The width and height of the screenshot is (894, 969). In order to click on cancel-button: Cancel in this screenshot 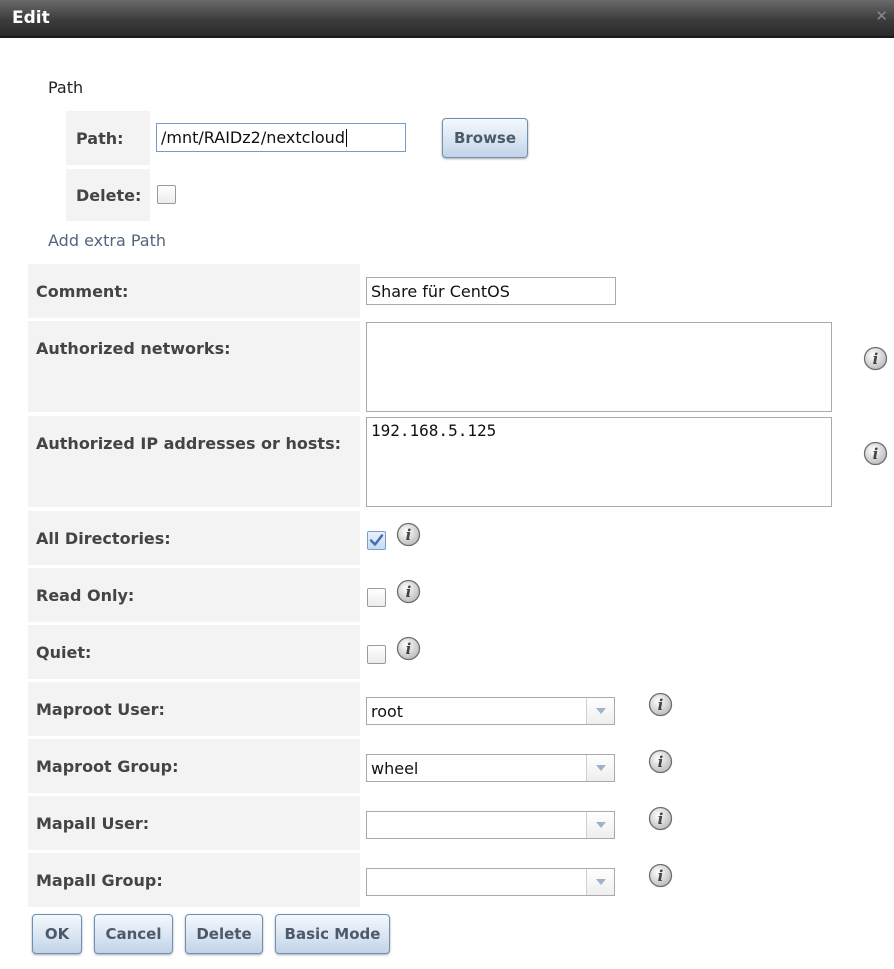, I will do `click(133, 934)`.